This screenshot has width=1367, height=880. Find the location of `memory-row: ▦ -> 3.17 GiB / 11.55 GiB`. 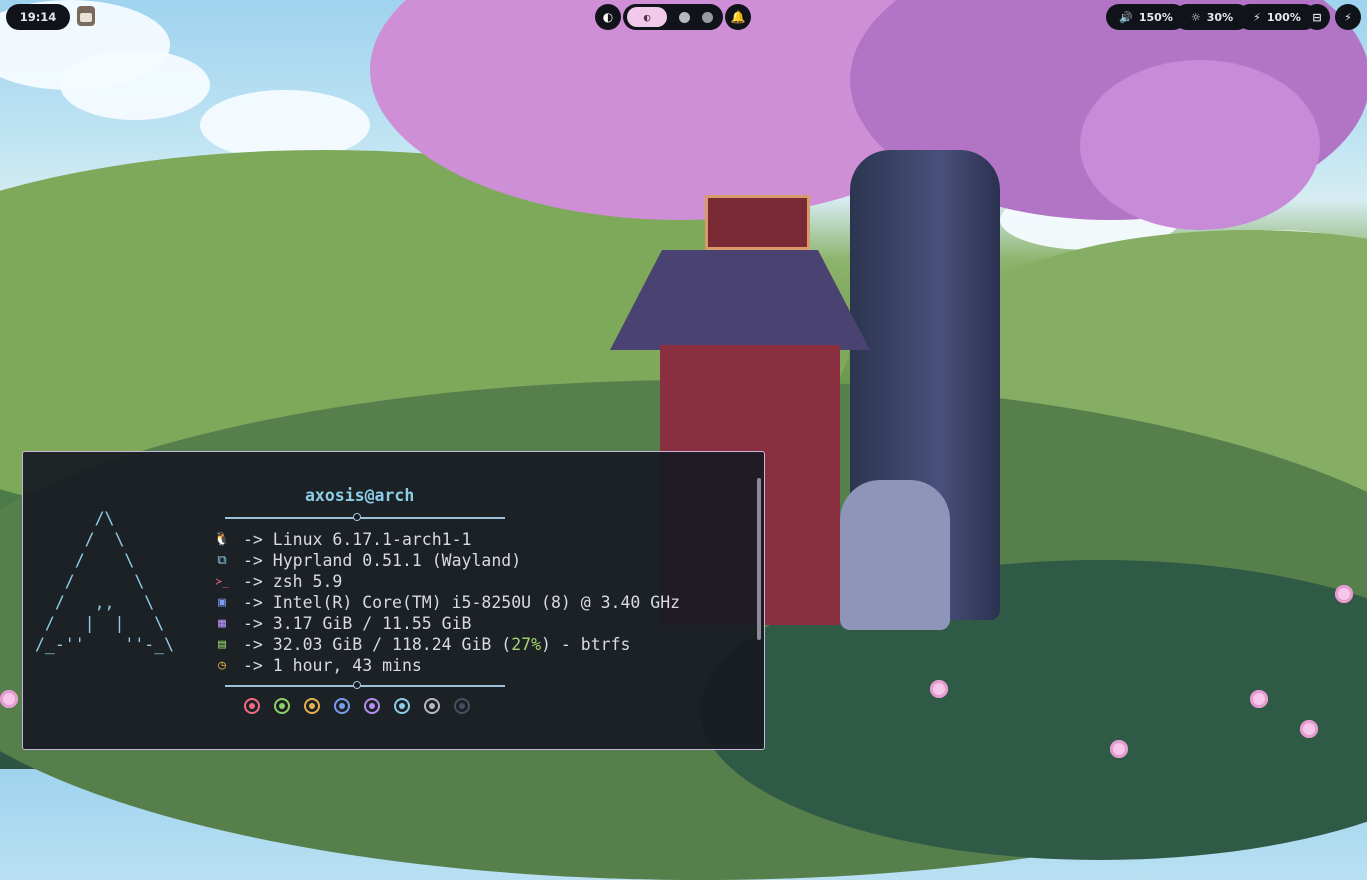

memory-row: ▦ -> 3.17 GiB / 11.55 GiB is located at coordinates (446, 623).